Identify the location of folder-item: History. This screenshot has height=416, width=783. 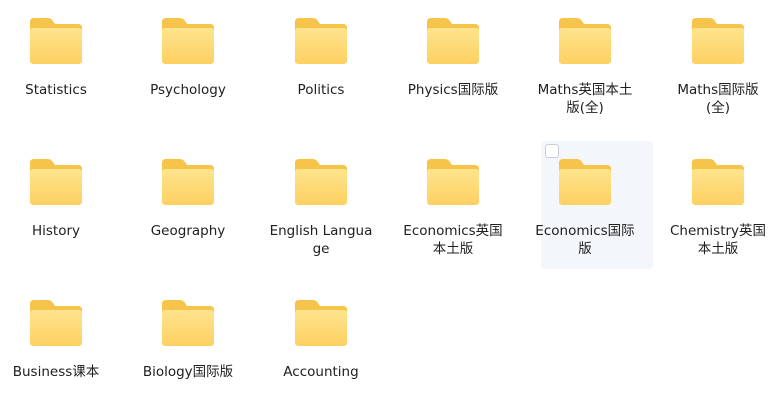
(56, 205).